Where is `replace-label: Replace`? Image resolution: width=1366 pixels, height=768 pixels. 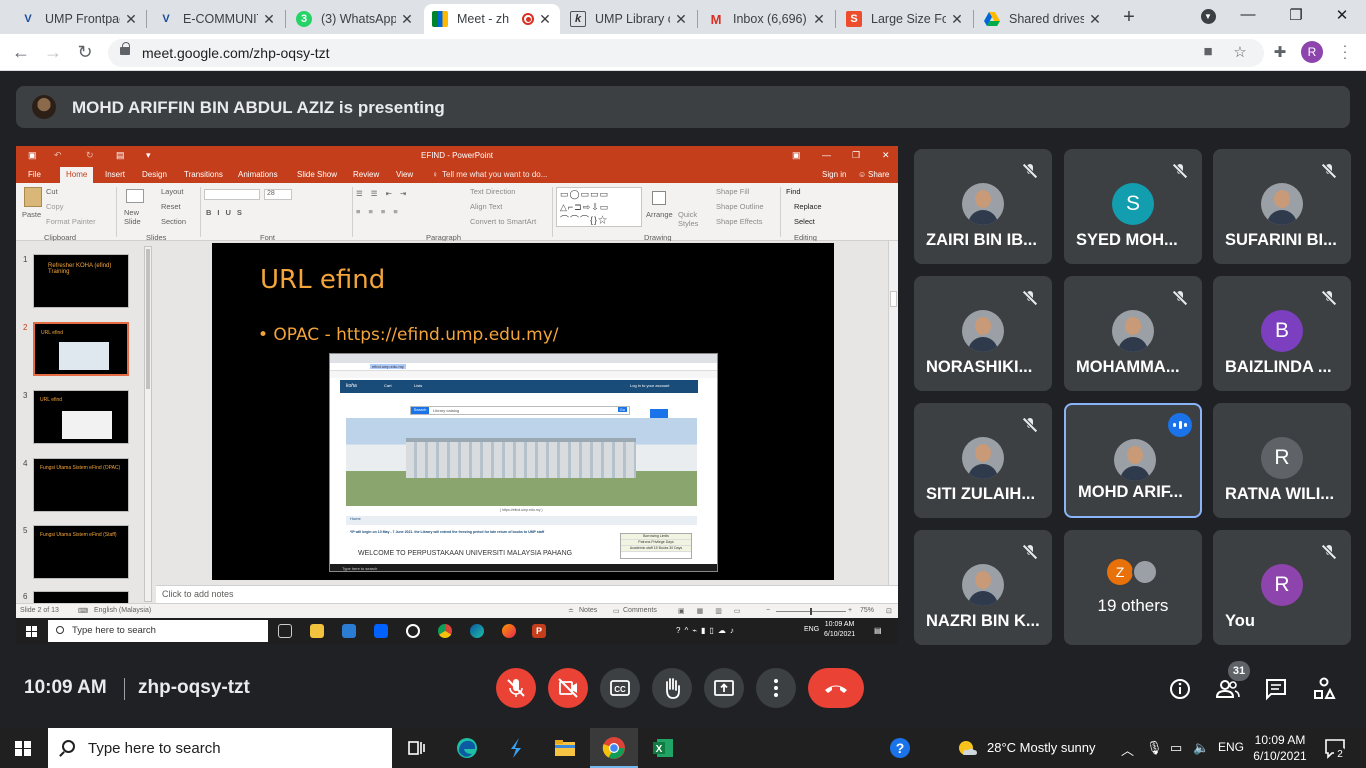 replace-label: Replace is located at coordinates (808, 206).